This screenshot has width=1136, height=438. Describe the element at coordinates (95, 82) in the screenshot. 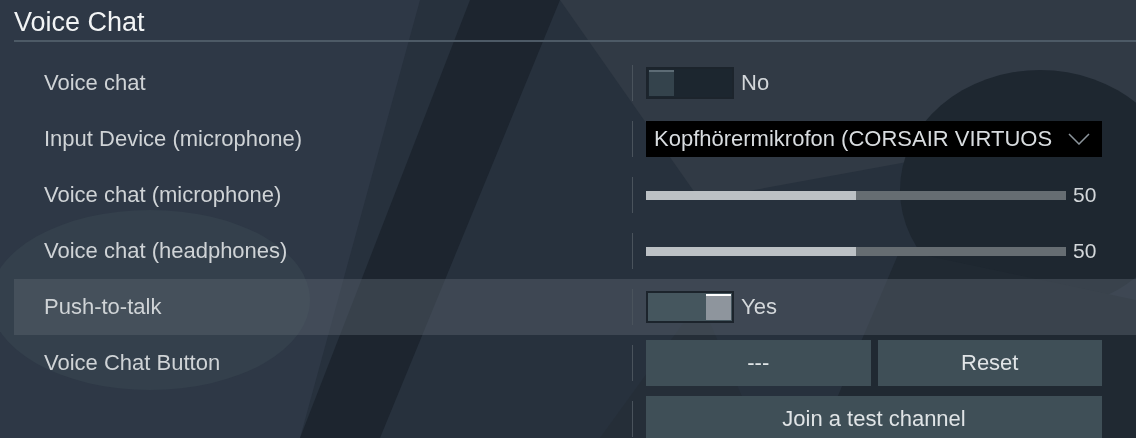

I see `setting-label: Voice chat` at that location.